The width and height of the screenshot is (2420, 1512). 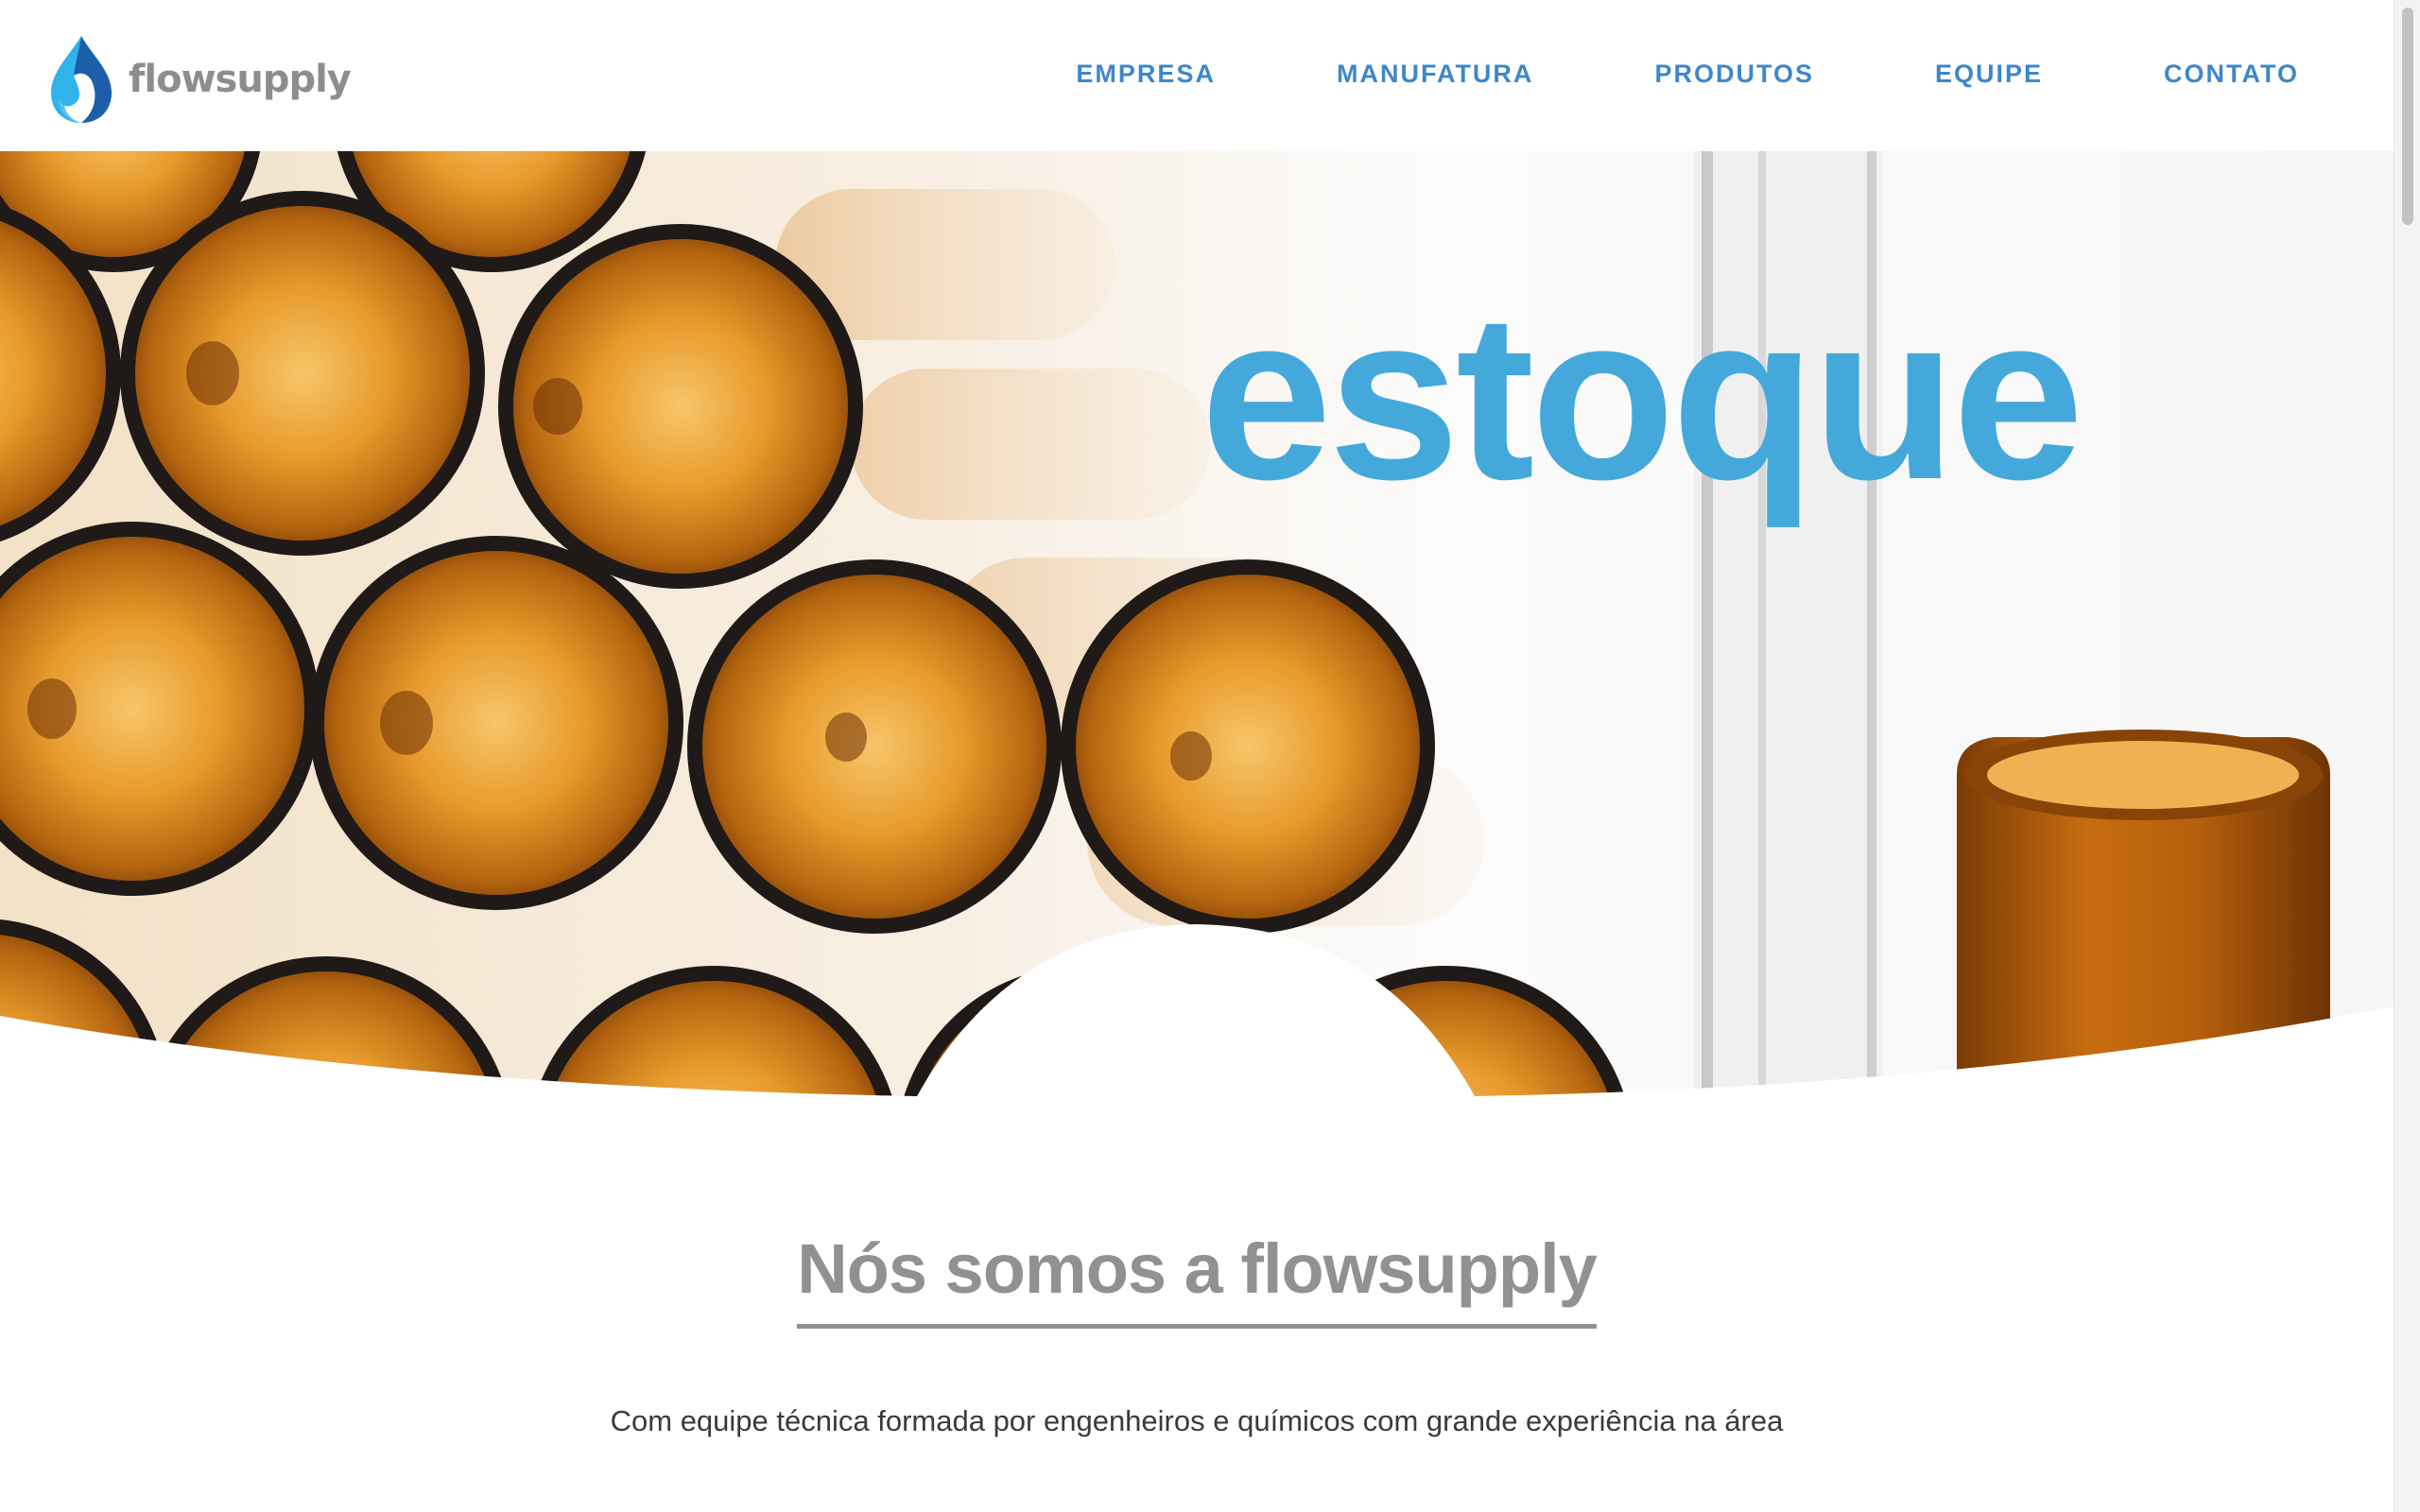 What do you see at coordinates (81, 79) in the screenshot?
I see `water-drop-logo-icon` at bounding box center [81, 79].